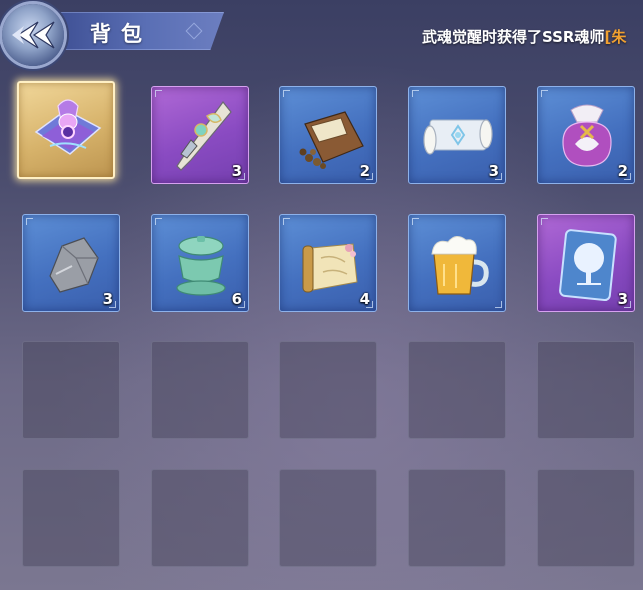 Image resolution: width=643 pixels, height=590 pixels. Describe the element at coordinates (204, 136) in the screenshot. I see `ornament-icon` at that location.